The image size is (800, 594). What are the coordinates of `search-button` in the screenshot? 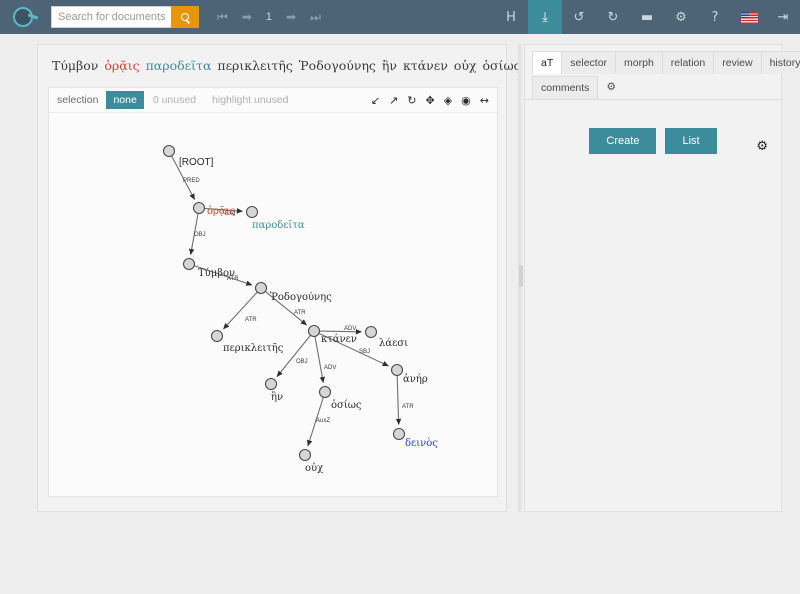 It's located at (185, 17).